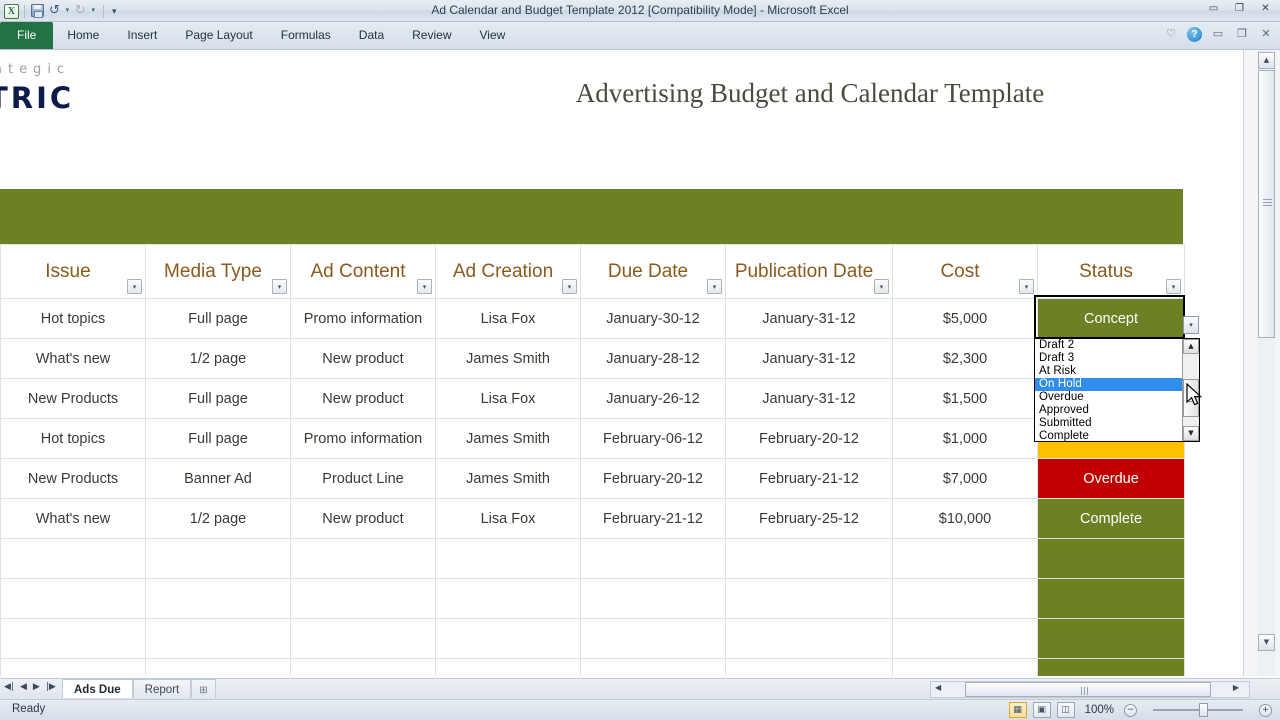 The height and width of the screenshot is (720, 1280). I want to click on tab-formulas: Formulas, so click(306, 35).